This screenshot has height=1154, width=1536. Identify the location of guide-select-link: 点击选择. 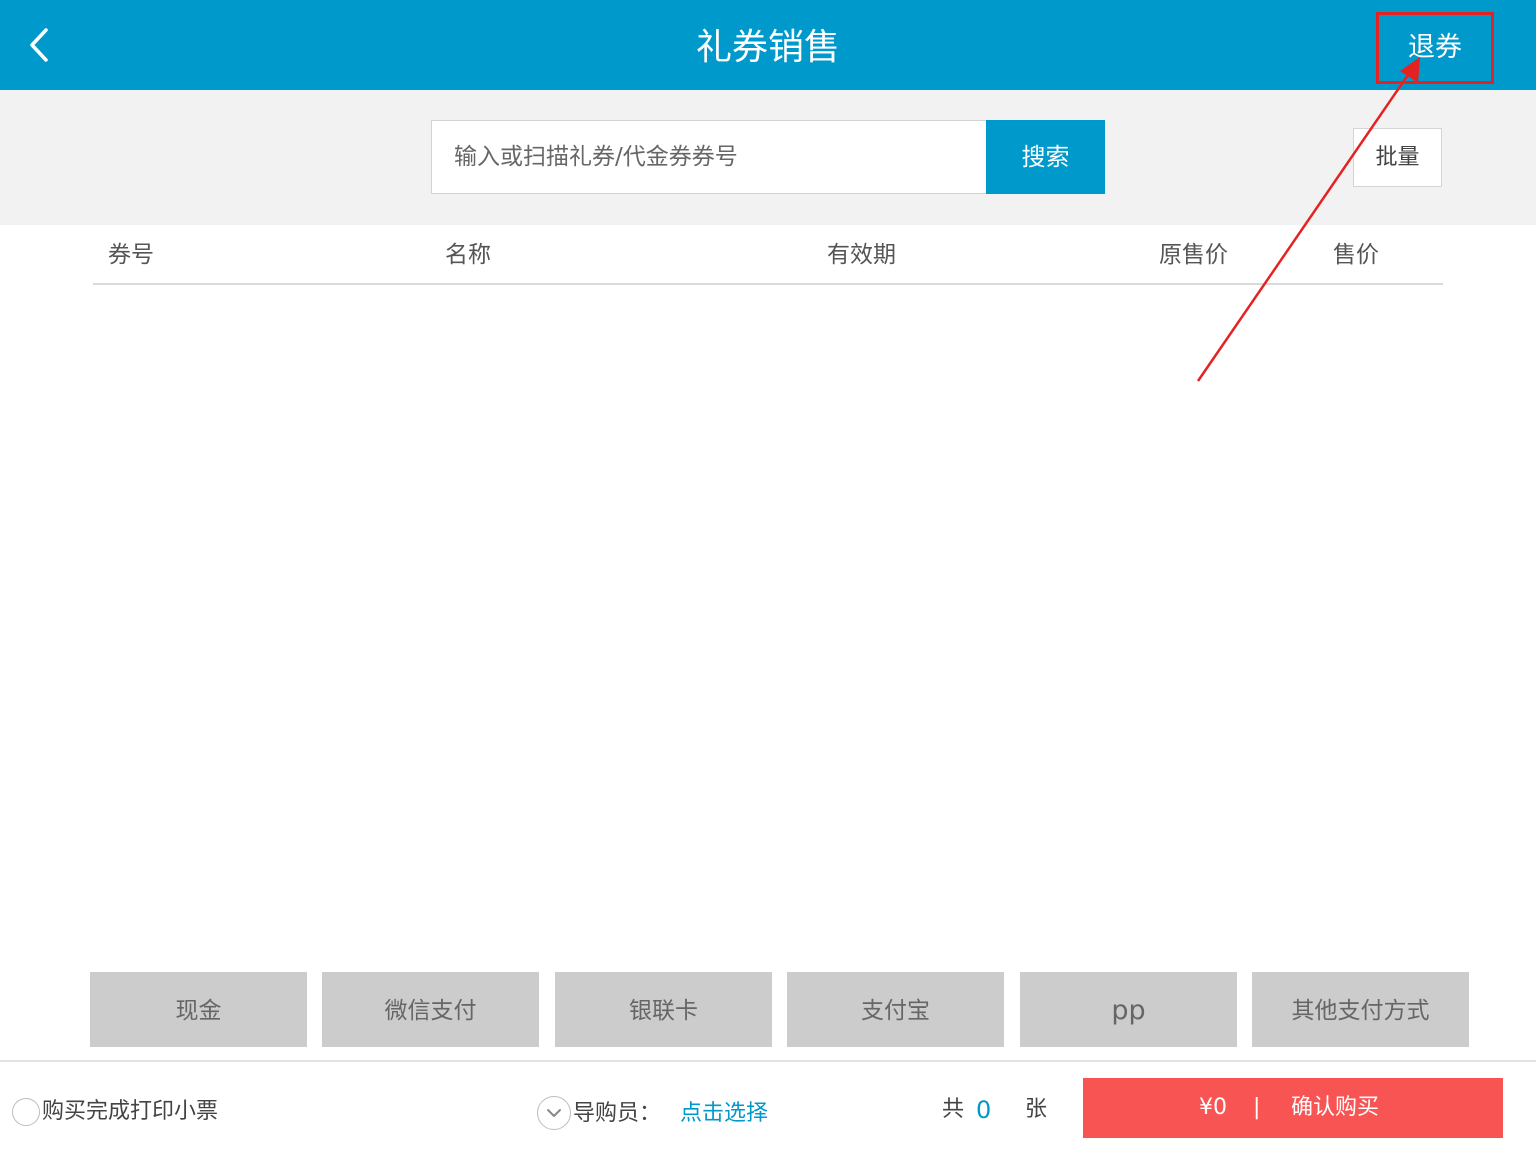
(724, 1114).